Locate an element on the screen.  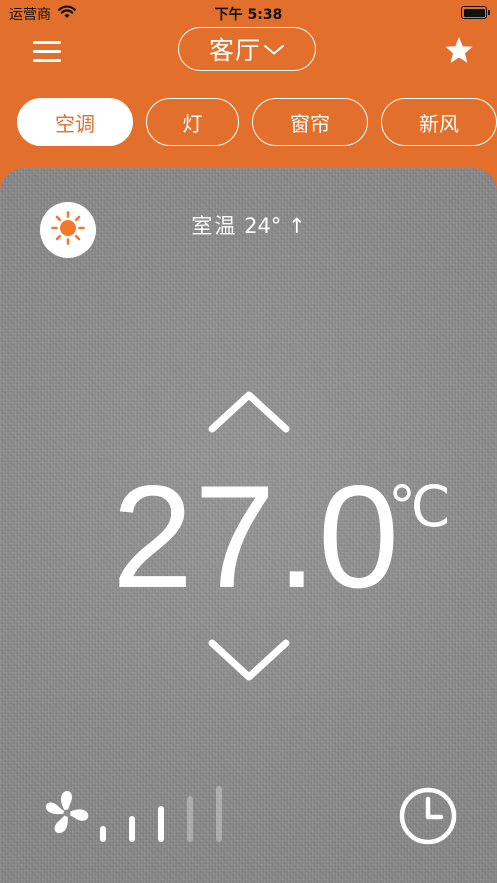
room-temp-trend-icon: ↑ is located at coordinates (297, 226).